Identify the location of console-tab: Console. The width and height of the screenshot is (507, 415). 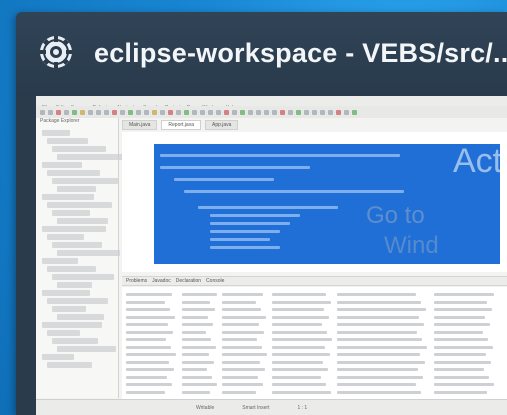
(215, 281).